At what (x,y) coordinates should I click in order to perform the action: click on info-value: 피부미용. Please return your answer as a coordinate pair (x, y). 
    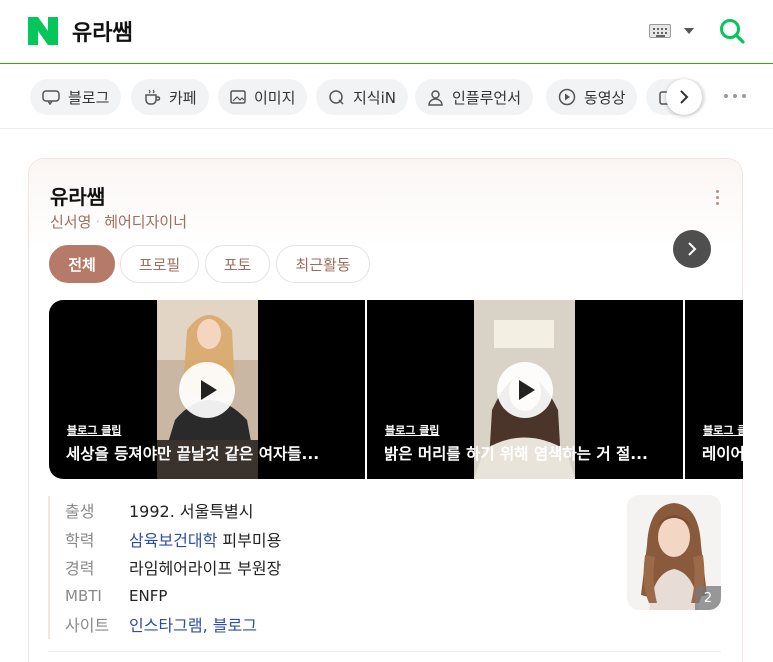
    Looking at the image, I should click on (249, 540).